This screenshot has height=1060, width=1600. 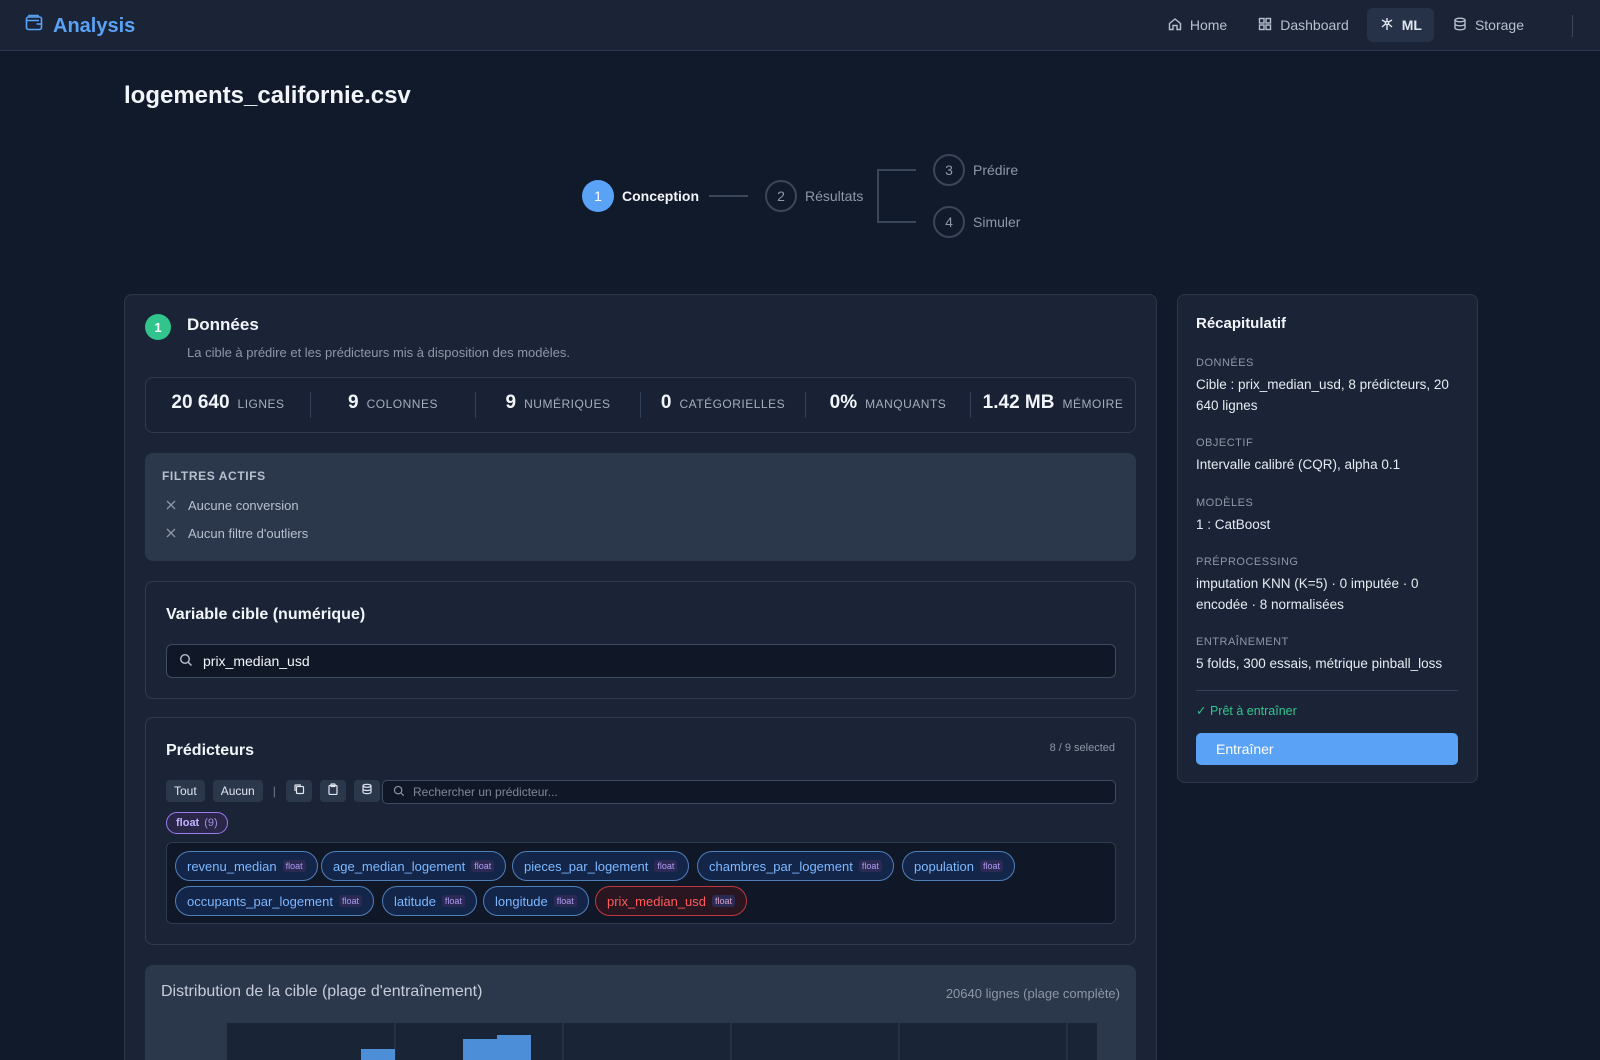 I want to click on summary-label: Objectif, so click(x=1225, y=443).